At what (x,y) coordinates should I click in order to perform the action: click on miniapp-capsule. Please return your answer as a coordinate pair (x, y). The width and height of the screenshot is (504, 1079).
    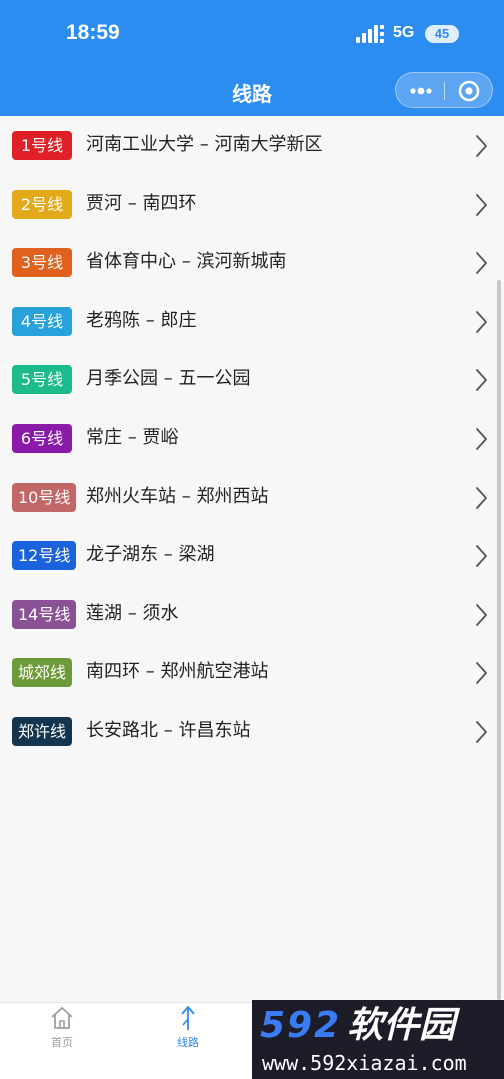
    Looking at the image, I should click on (444, 90).